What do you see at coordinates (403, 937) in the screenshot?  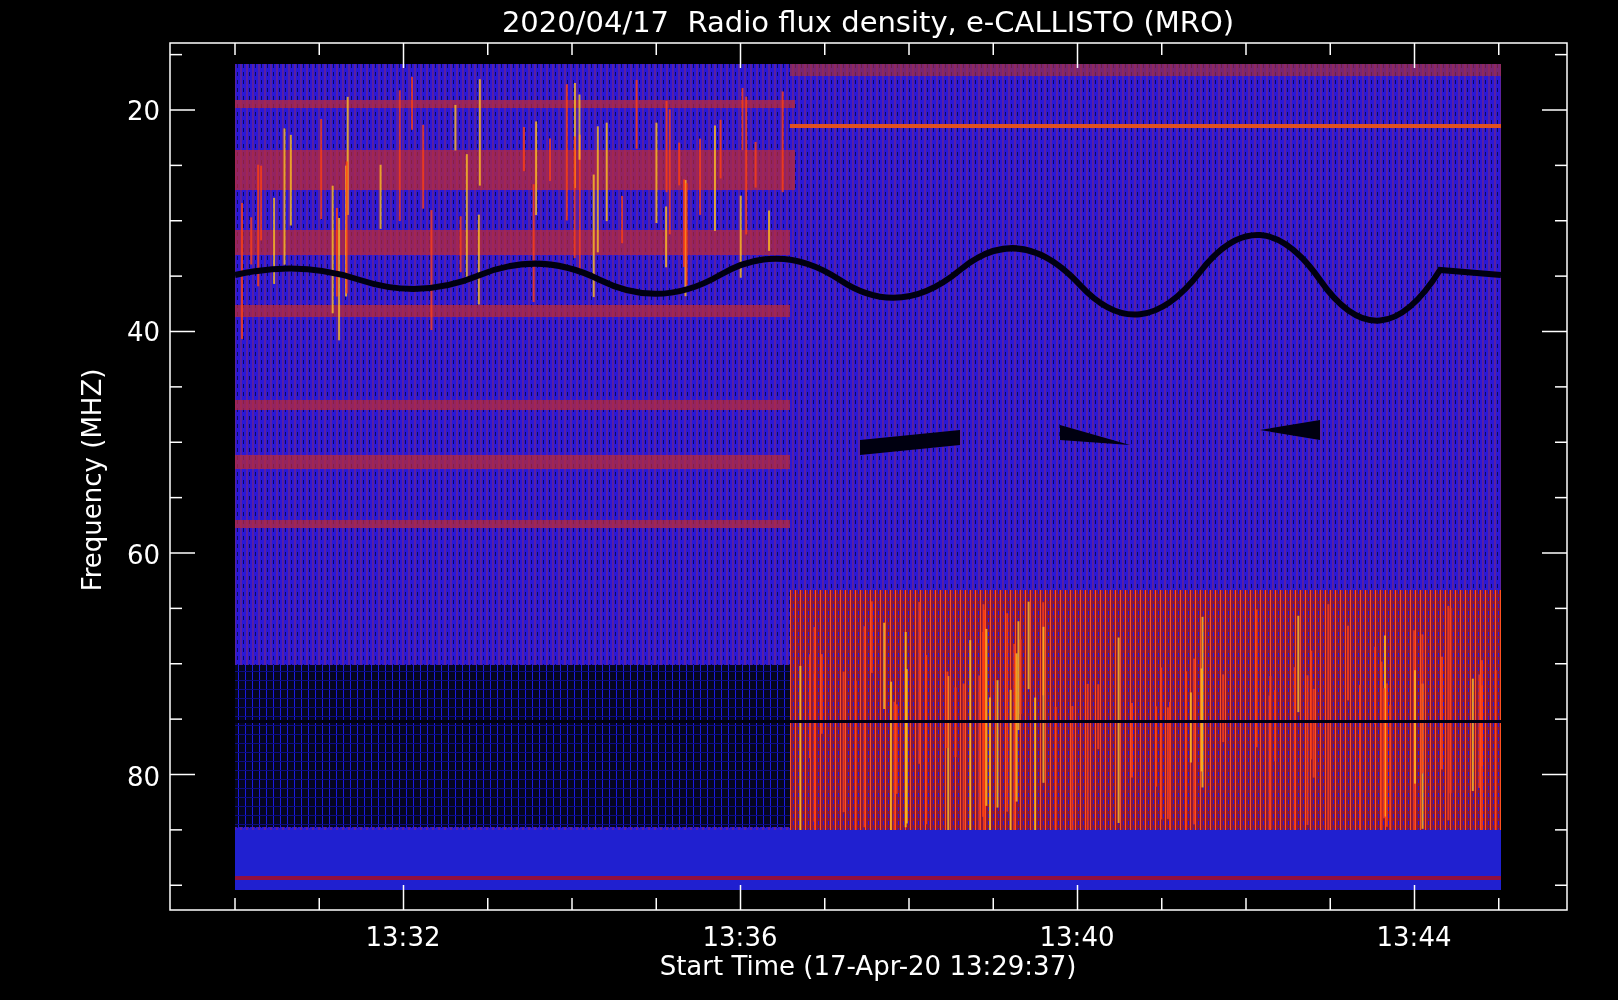 I see `tick-label: 13:32` at bounding box center [403, 937].